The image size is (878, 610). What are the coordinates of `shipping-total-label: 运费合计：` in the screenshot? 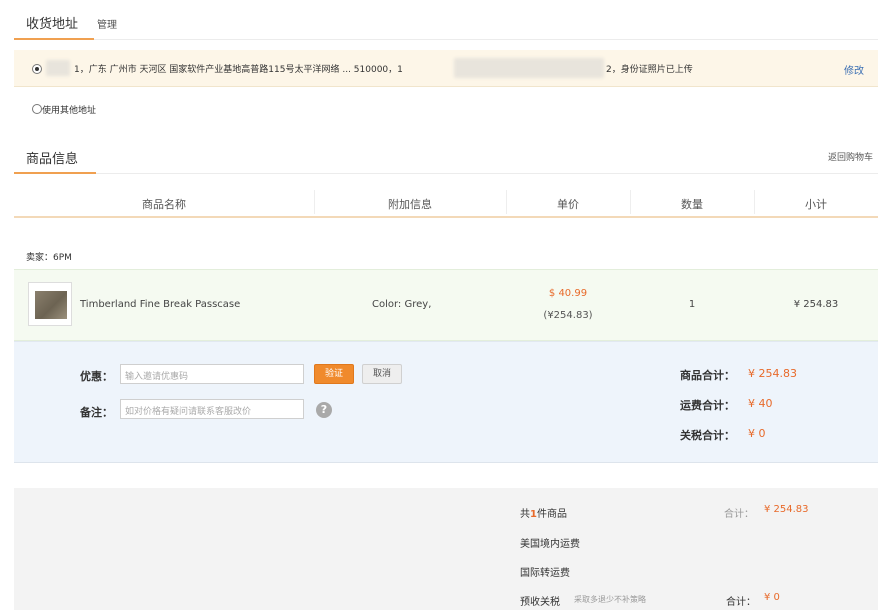 It's located at (707, 405).